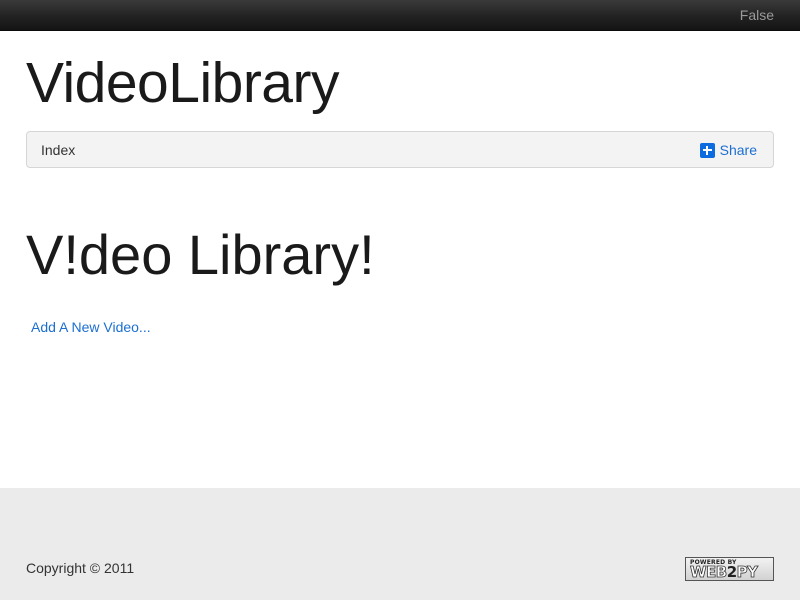 This screenshot has width=800, height=600. I want to click on badge-web2py-text: WEB2PY, so click(724, 572).